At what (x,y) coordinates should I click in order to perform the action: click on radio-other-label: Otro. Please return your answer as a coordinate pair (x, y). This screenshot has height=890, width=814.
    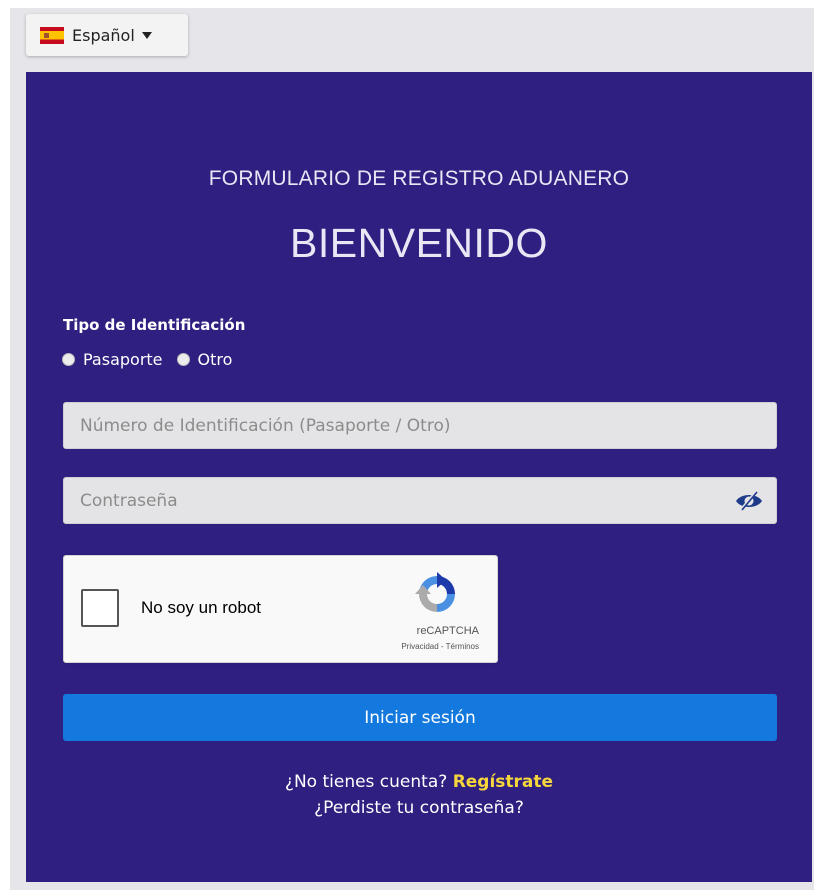
    Looking at the image, I should click on (215, 359).